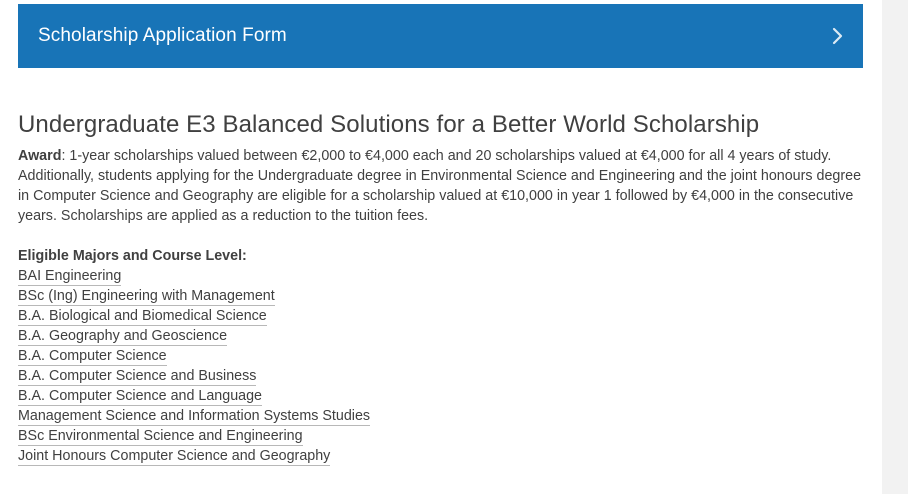  Describe the element at coordinates (440, 316) in the screenshot. I see `list-item: B.A. Biological and Biomedical Science` at that location.